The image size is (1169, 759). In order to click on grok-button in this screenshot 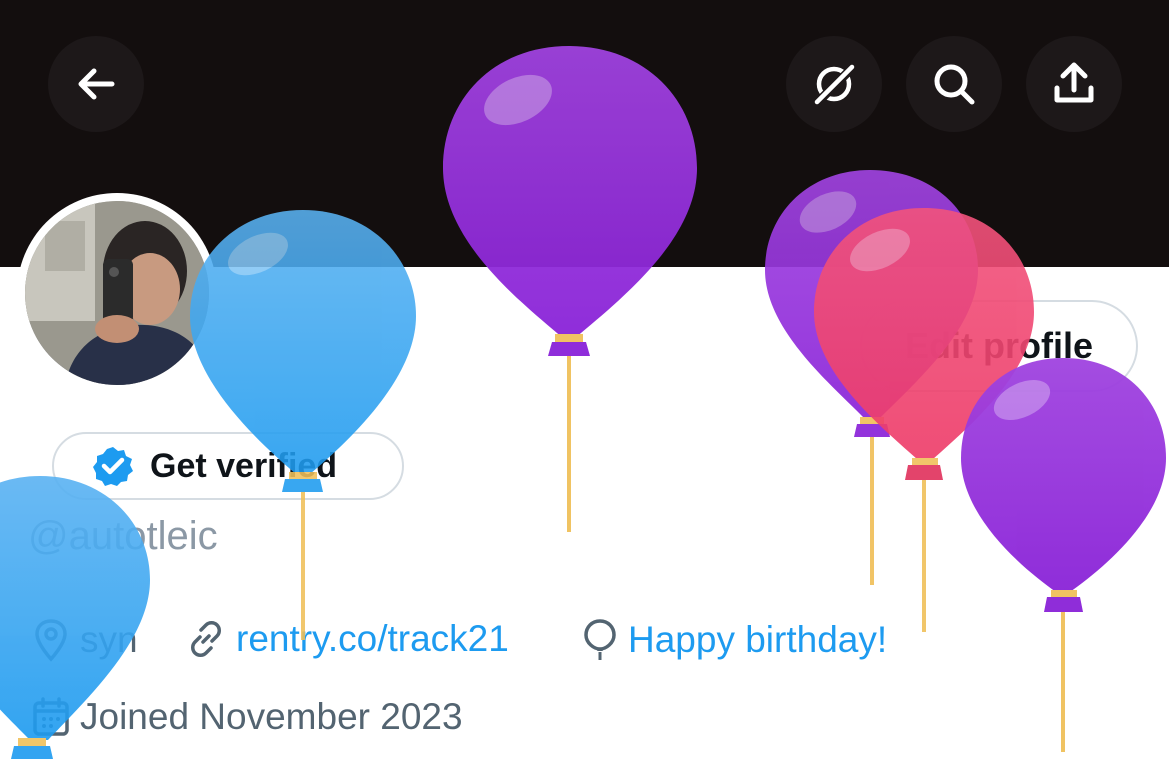, I will do `click(834, 84)`.